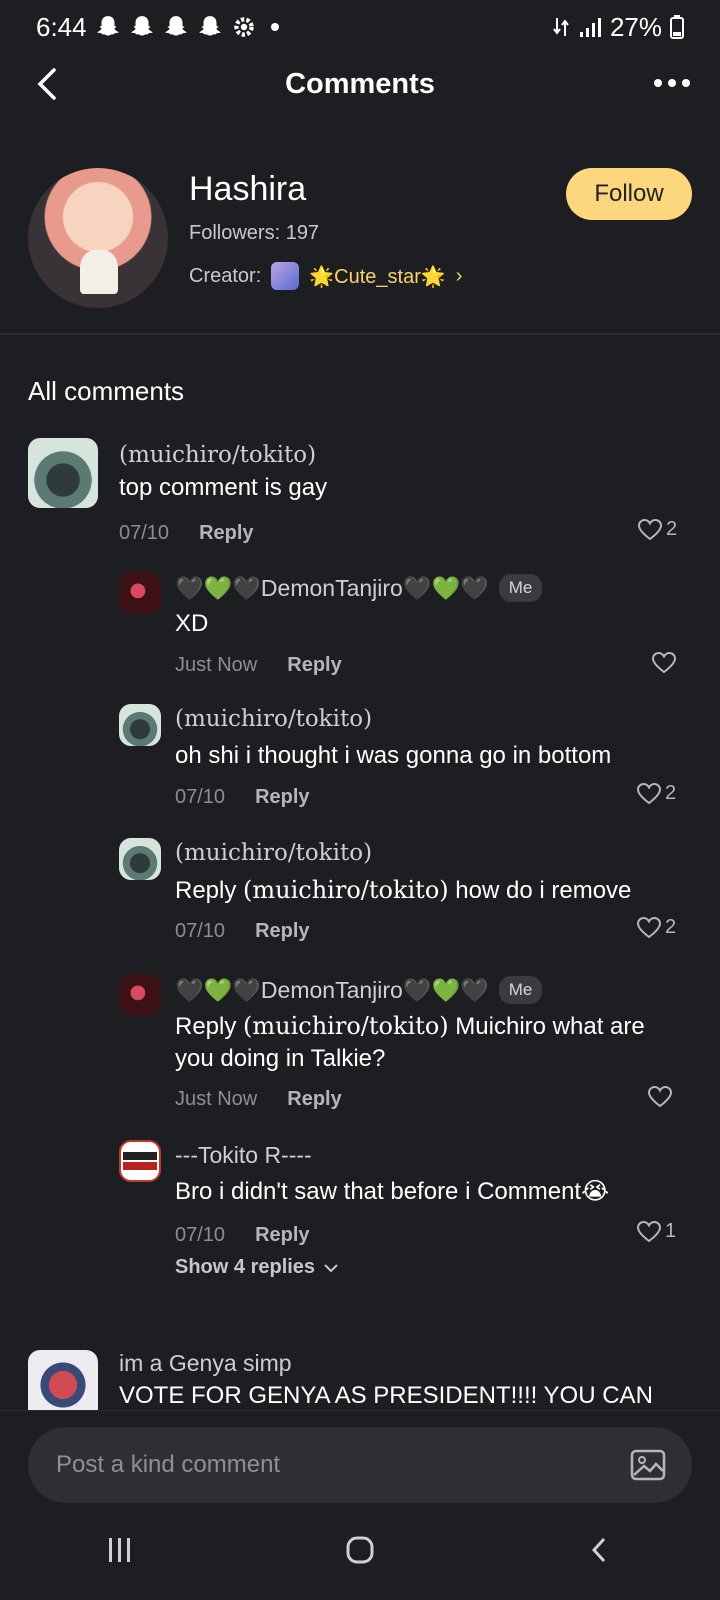  I want to click on bot-avatar, so click(98, 238).